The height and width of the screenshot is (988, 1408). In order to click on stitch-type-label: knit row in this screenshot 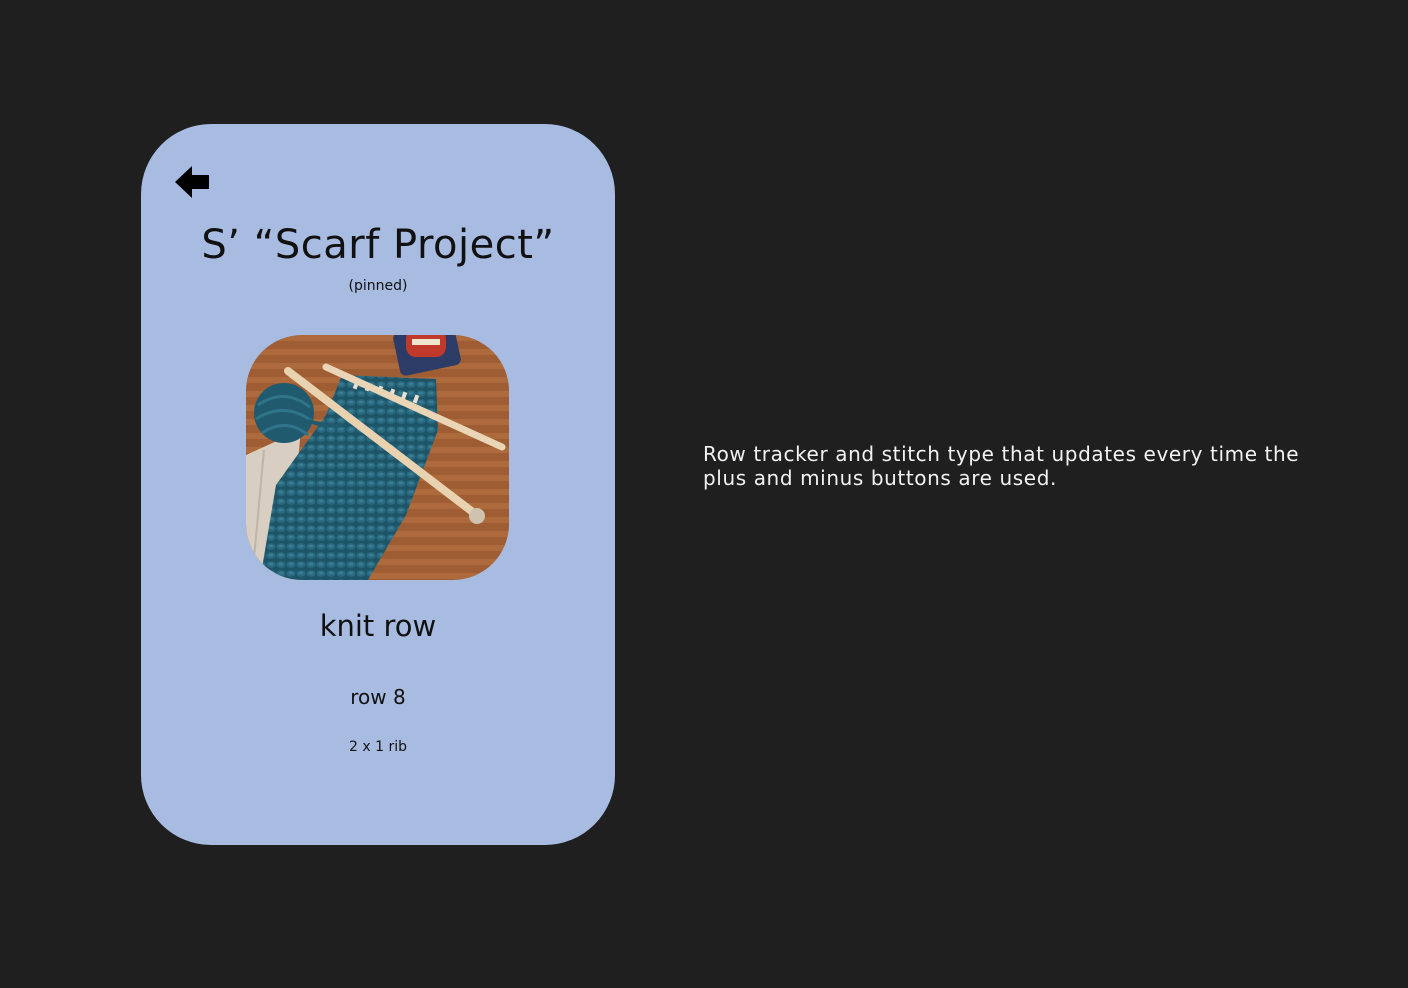, I will do `click(378, 626)`.